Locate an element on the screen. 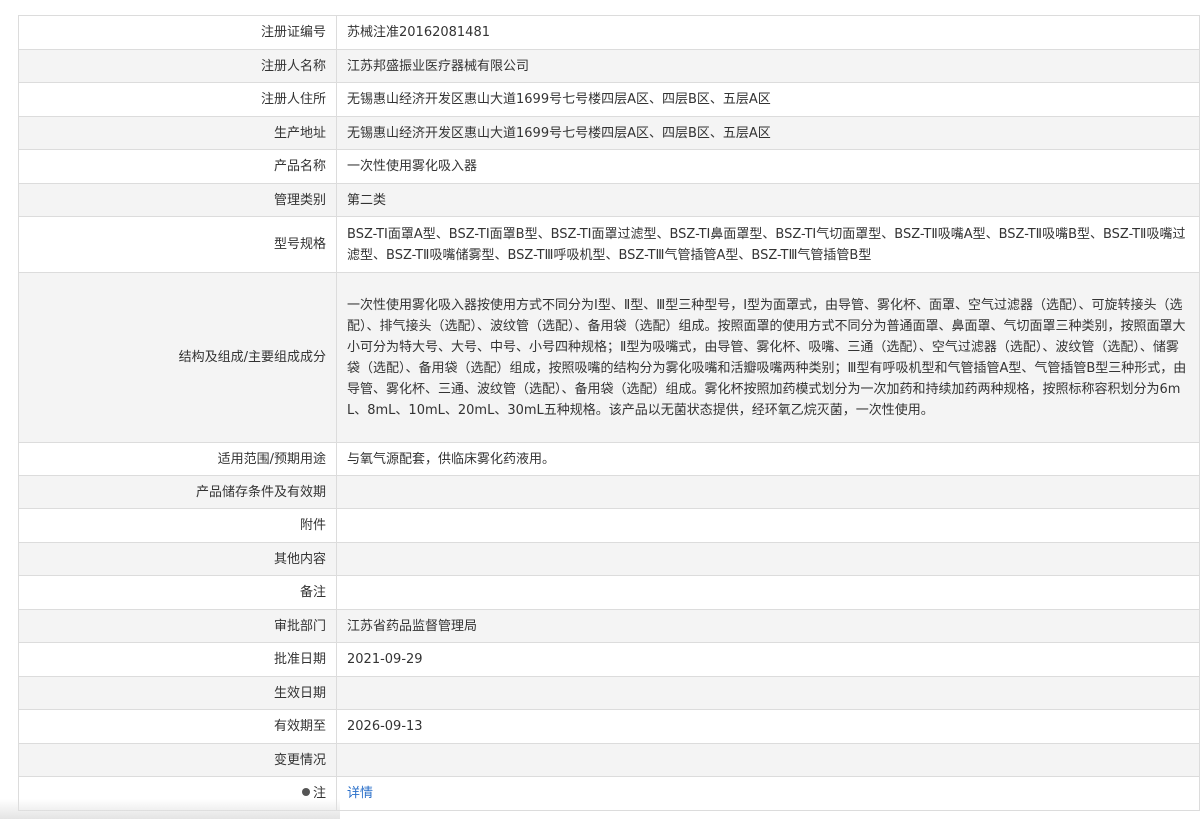  row-change-status: 变更情况 is located at coordinates (609, 760).